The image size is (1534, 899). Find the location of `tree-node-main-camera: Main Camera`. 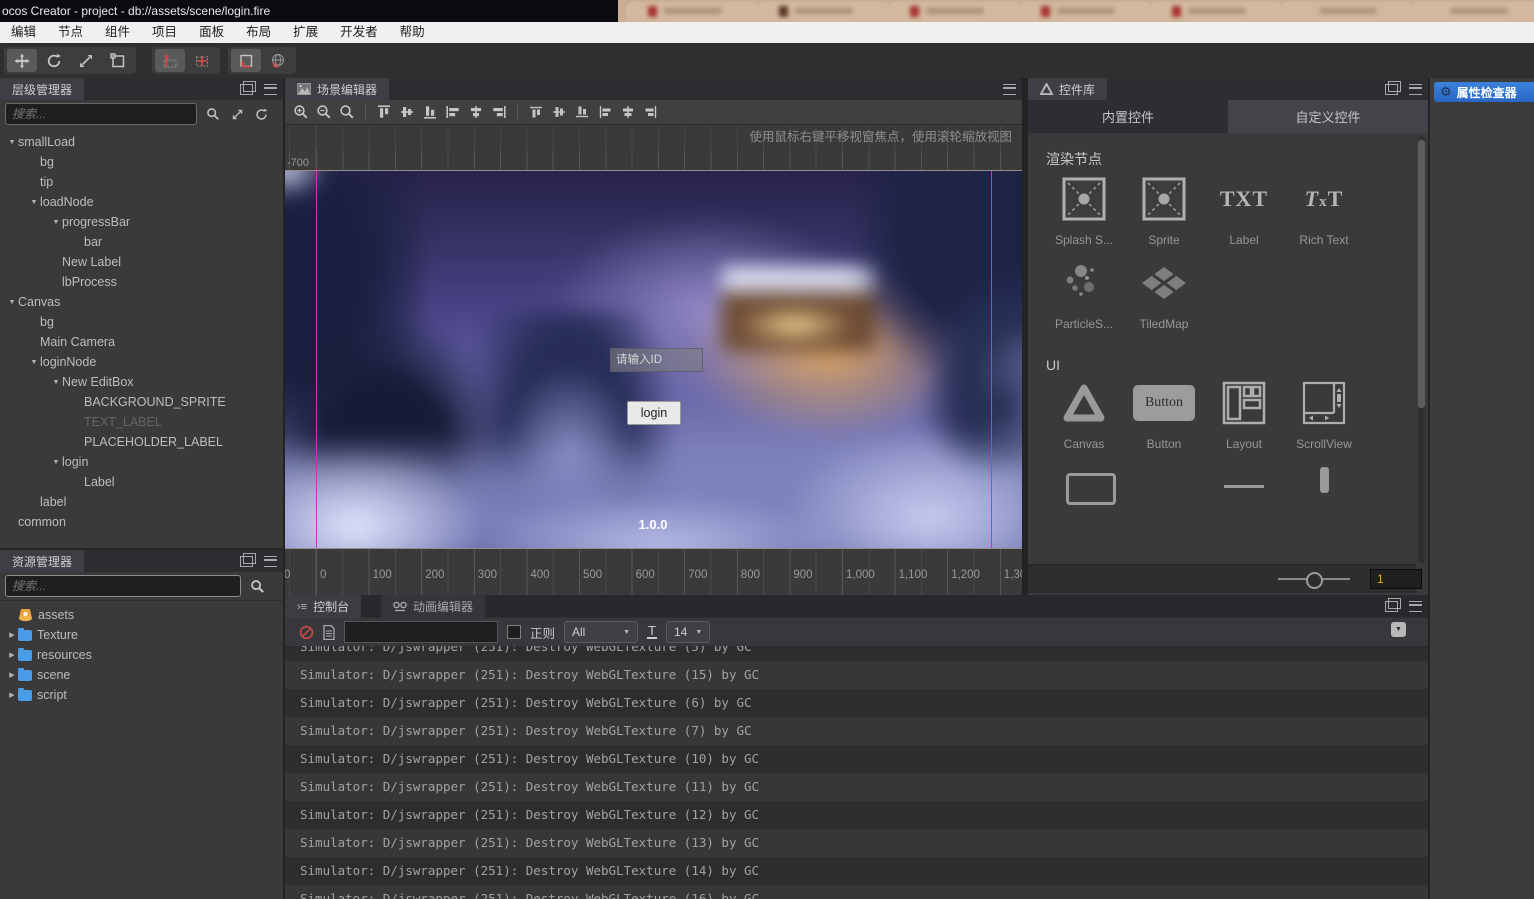

tree-node-main-camera: Main Camera is located at coordinates (141, 342).